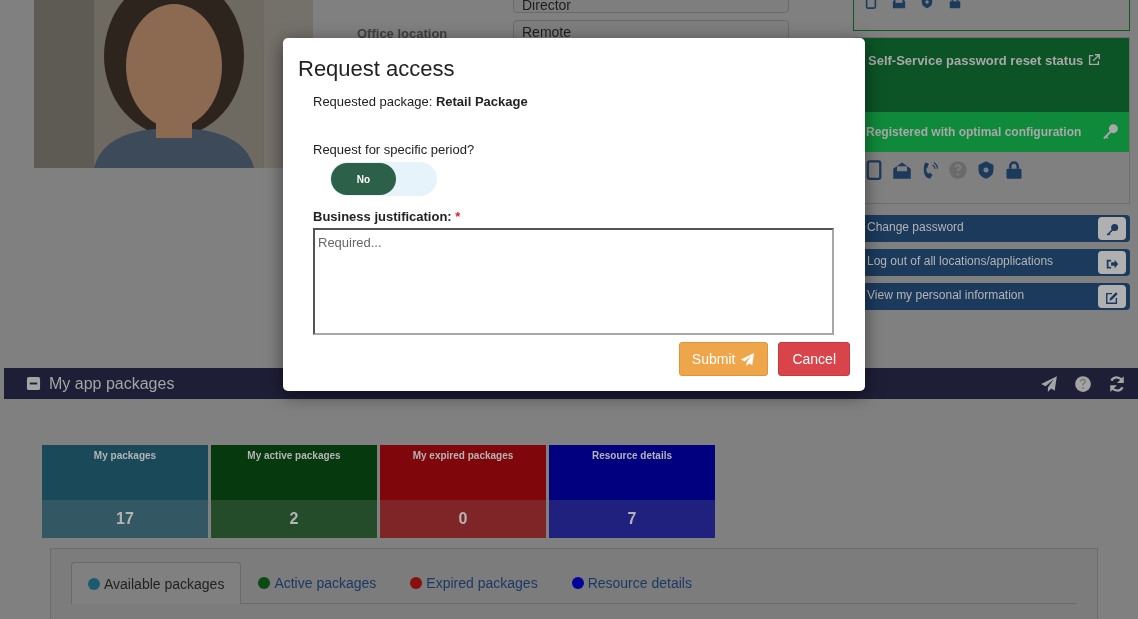 The image size is (1138, 619). What do you see at coordinates (156, 583) in the screenshot?
I see `tab: Available packages` at bounding box center [156, 583].